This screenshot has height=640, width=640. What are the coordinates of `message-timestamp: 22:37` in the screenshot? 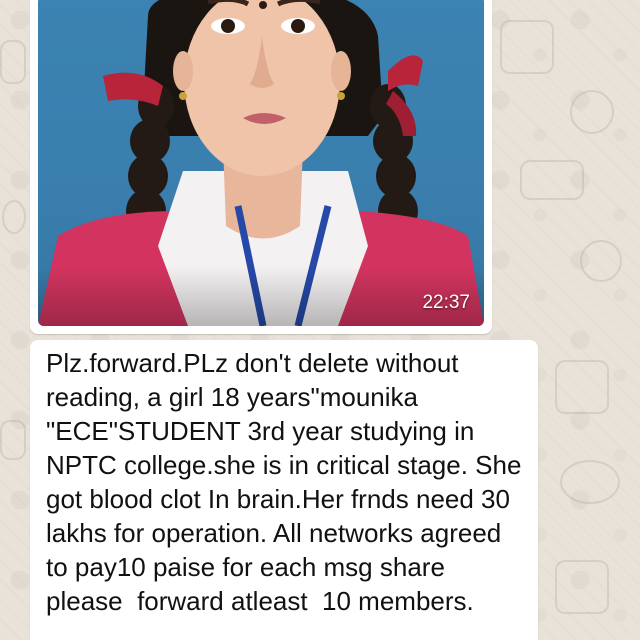 It's located at (446, 302).